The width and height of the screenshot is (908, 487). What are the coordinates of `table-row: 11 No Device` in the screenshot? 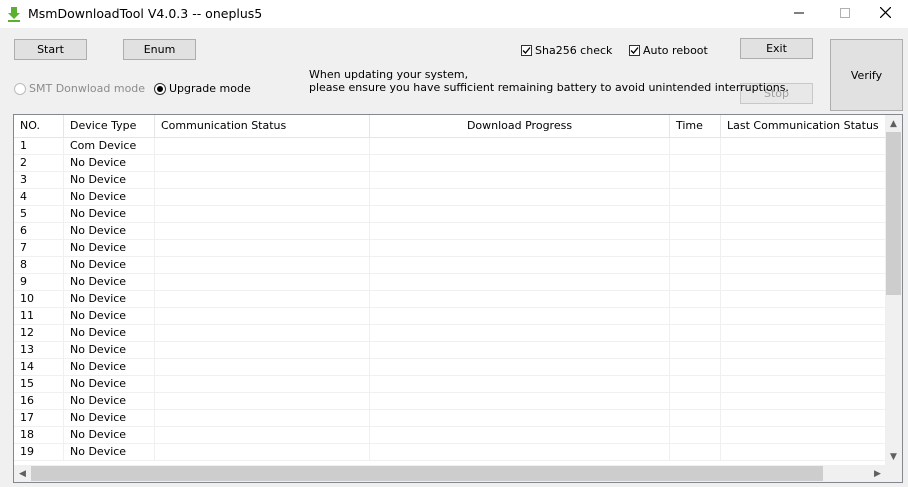 It's located at (450, 316).